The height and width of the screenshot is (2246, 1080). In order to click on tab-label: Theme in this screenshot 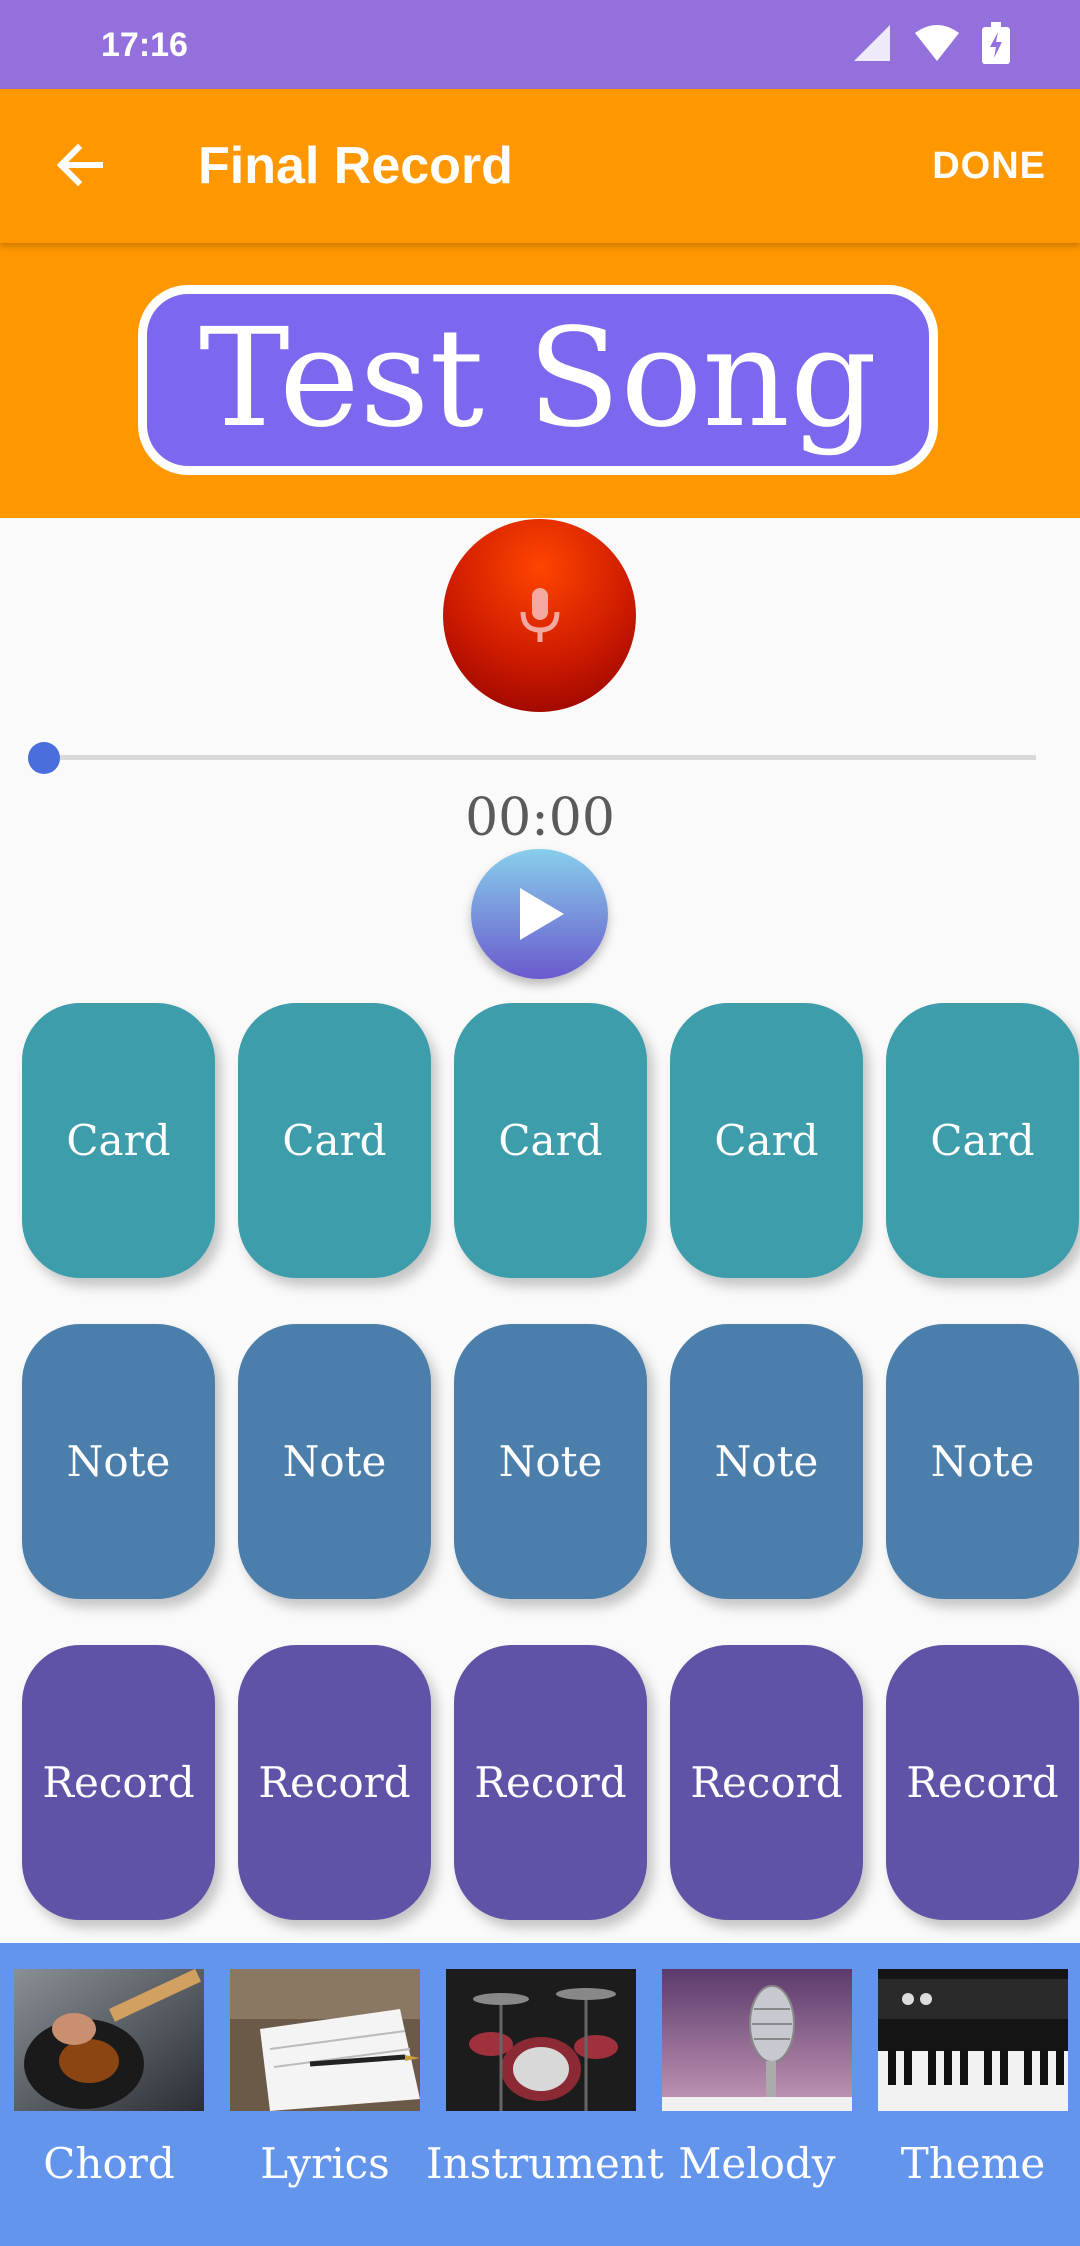, I will do `click(973, 2163)`.